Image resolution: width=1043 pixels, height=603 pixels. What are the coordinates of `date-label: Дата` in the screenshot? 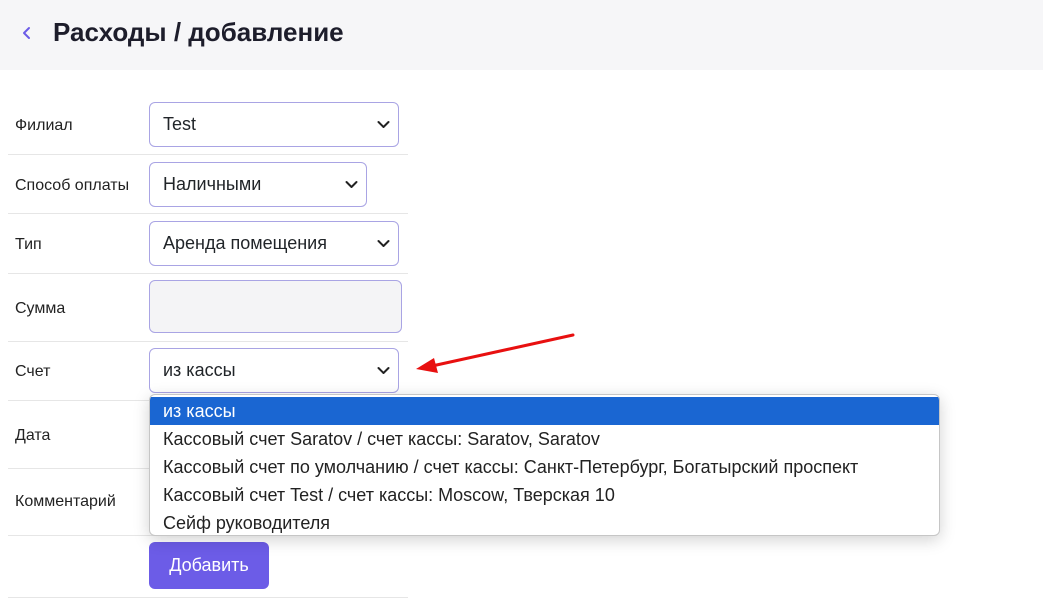 It's located at (33, 435).